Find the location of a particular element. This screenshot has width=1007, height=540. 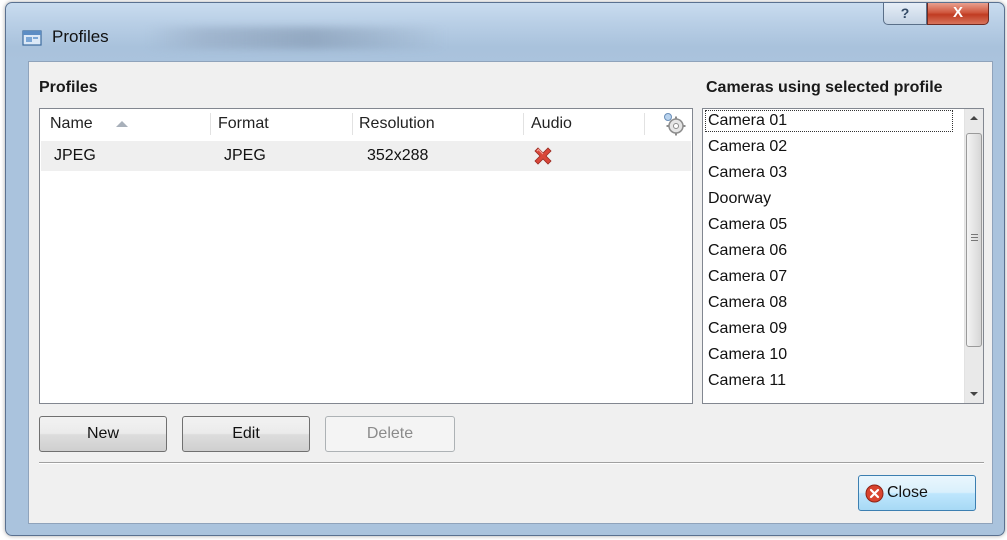

column-header-audio: Audio is located at coordinates (551, 124).